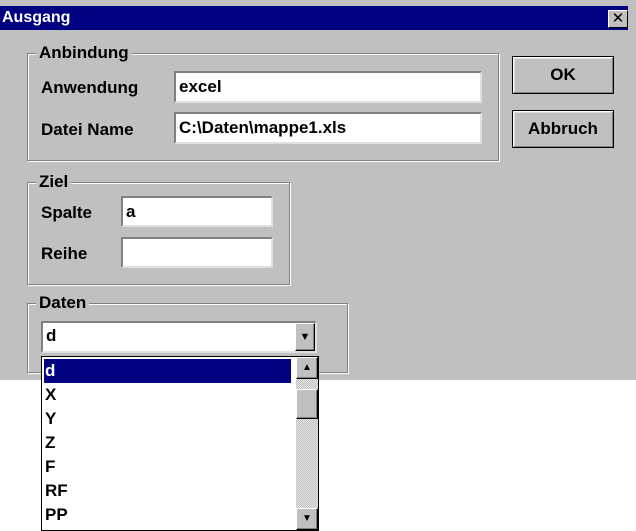 Image resolution: width=636 pixels, height=531 pixels. I want to click on close-icon: ✕, so click(618, 18).